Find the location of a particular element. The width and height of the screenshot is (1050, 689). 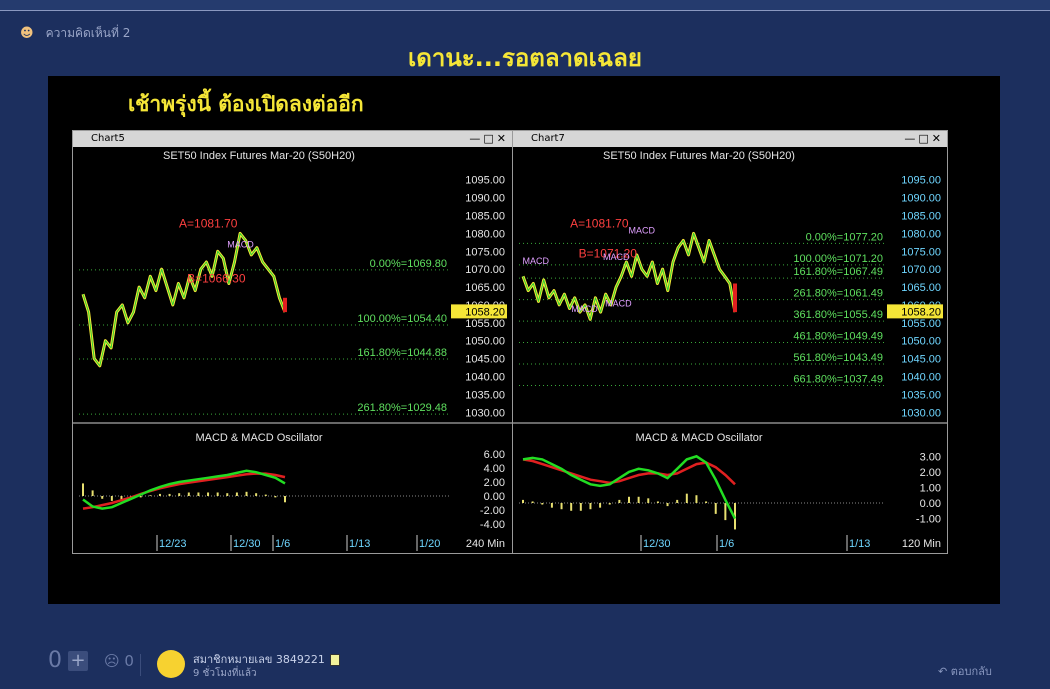

indicator-y-tick: 6.00 is located at coordinates (494, 455).